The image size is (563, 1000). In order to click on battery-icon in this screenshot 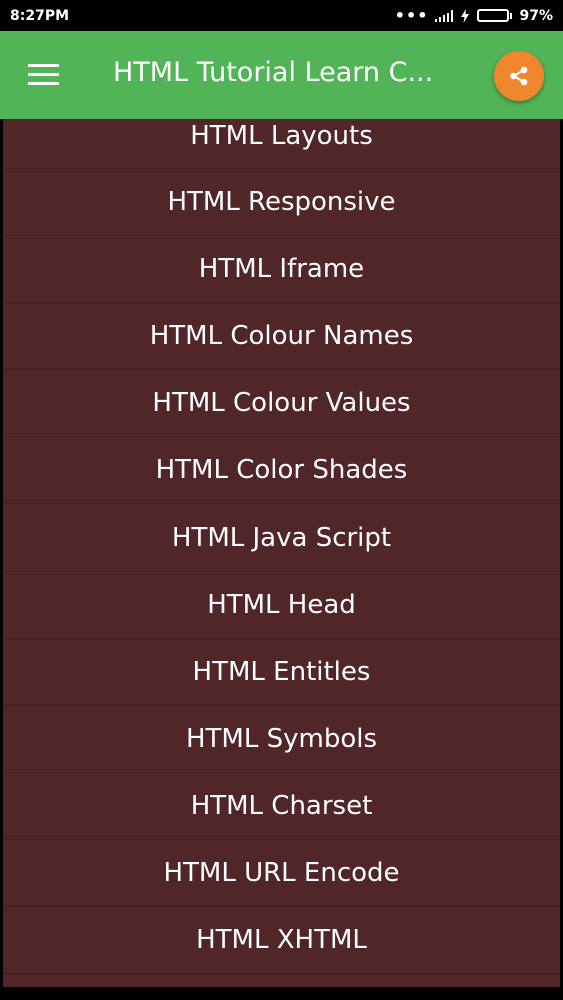, I will do `click(495, 15)`.